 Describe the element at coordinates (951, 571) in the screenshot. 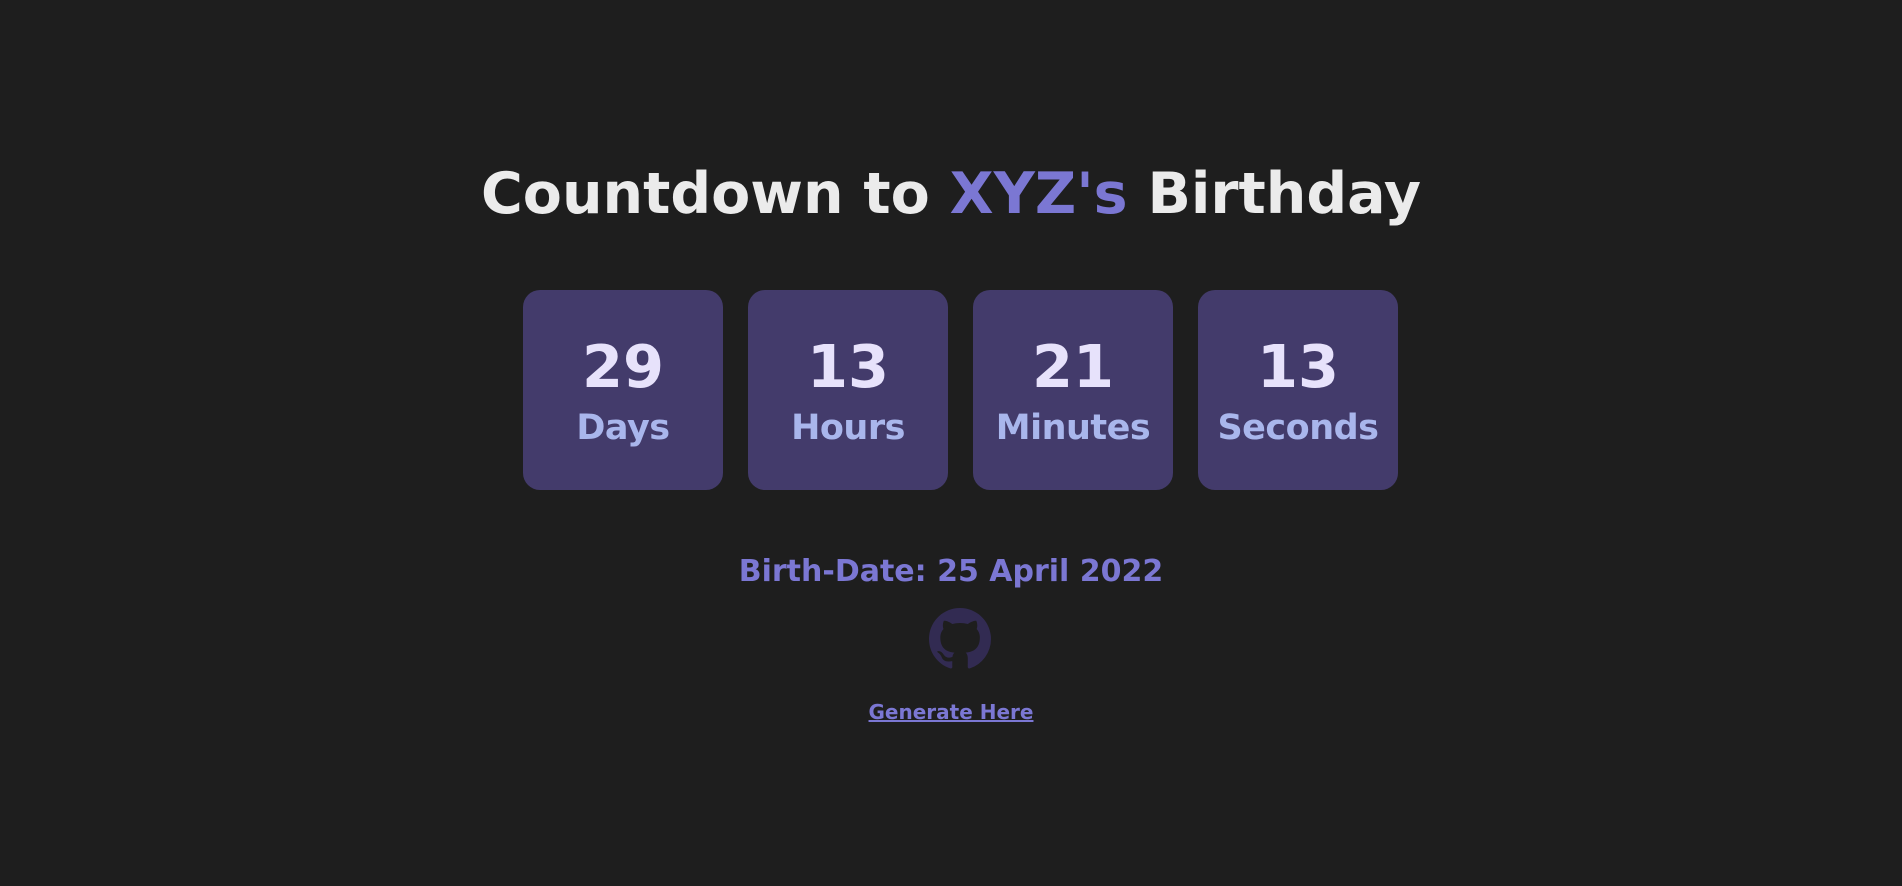

I see `birth-date: Birth-Date: 25 April 2022` at that location.